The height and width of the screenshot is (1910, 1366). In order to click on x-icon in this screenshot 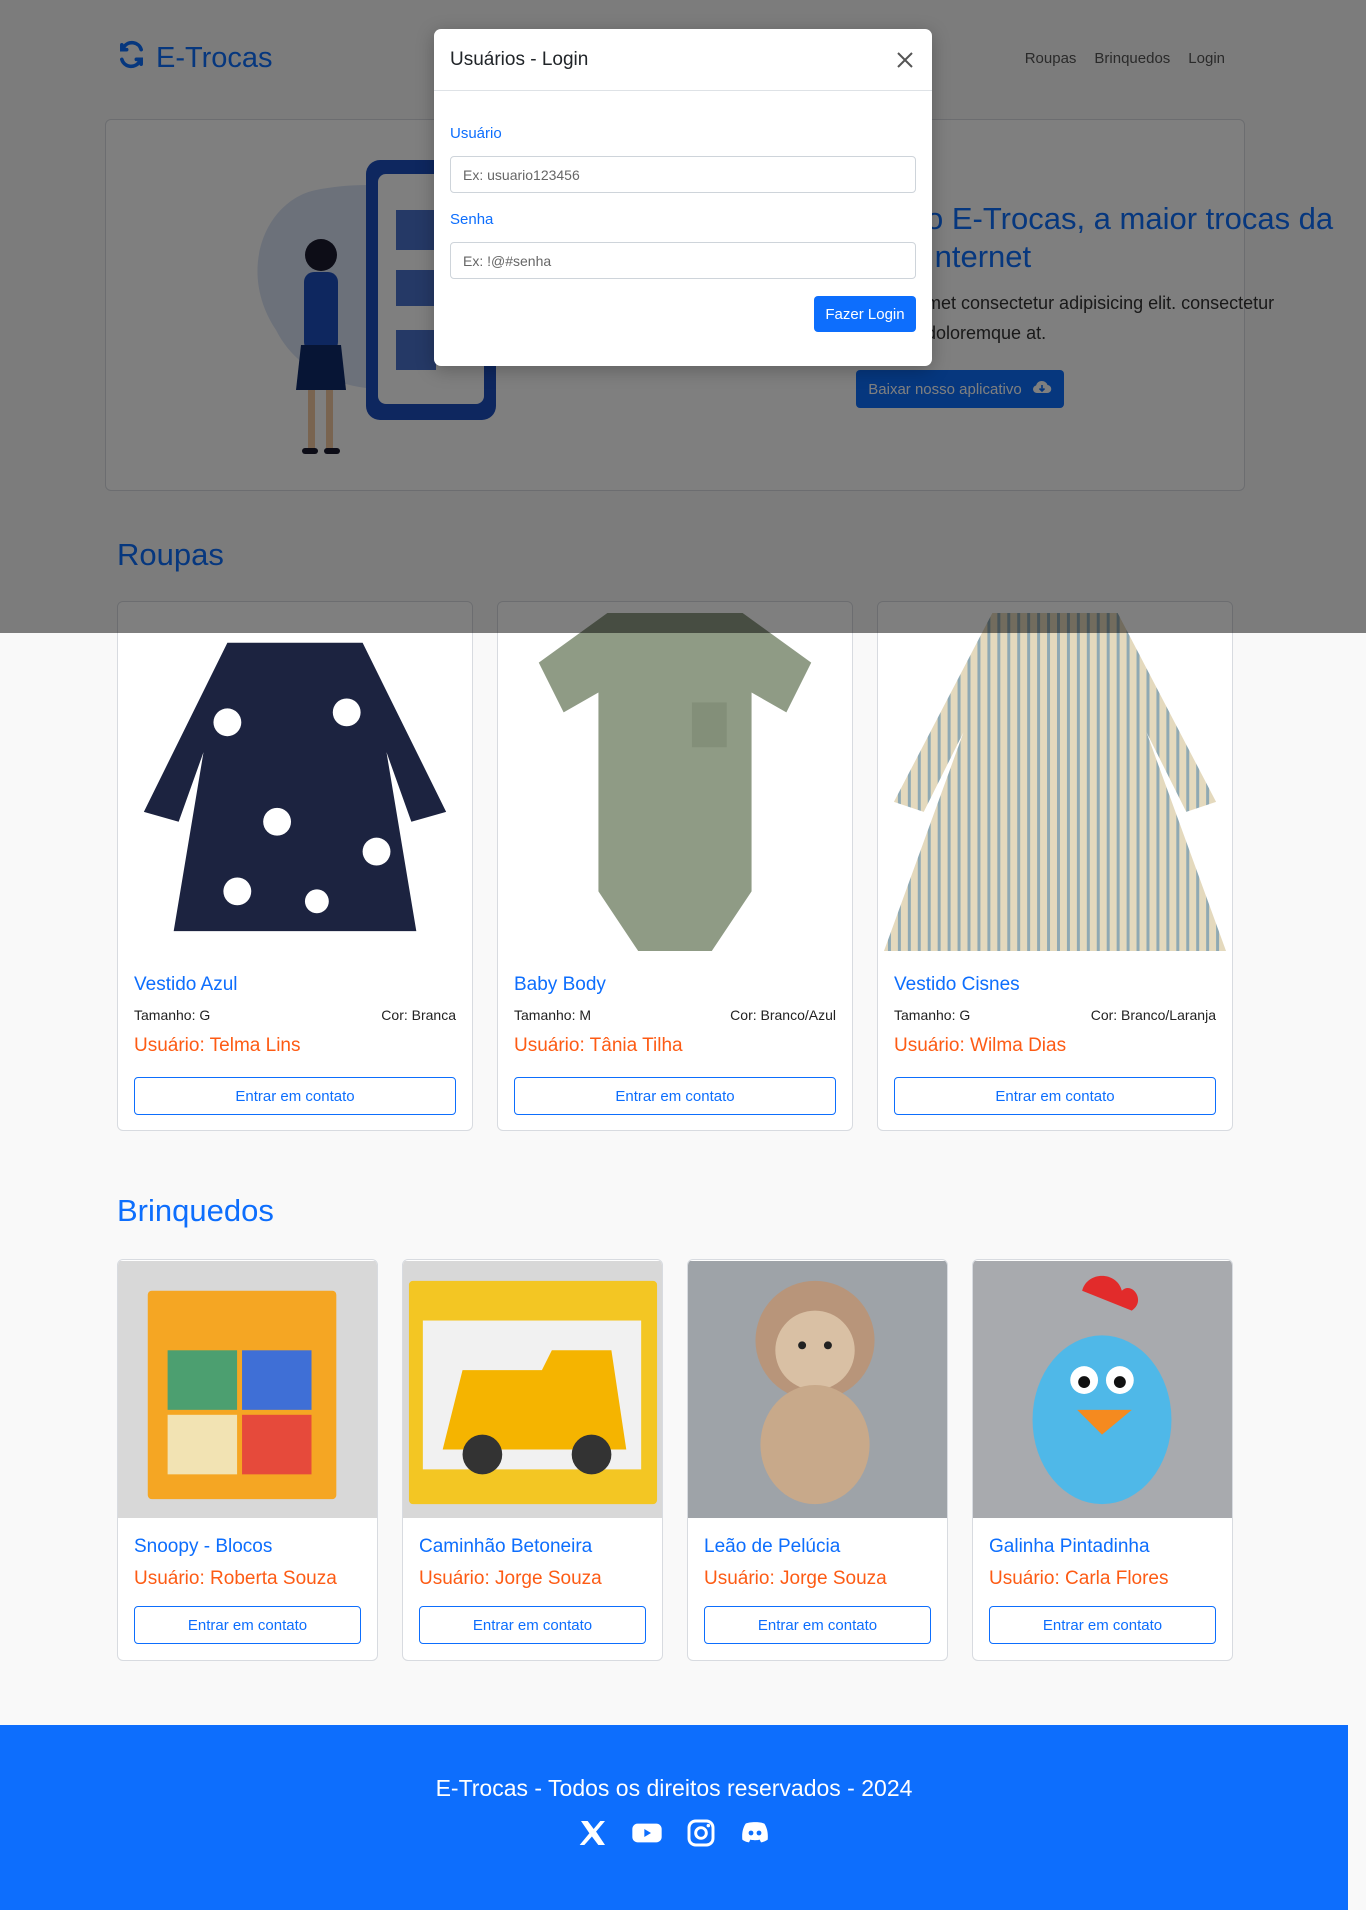, I will do `click(593, 1835)`.